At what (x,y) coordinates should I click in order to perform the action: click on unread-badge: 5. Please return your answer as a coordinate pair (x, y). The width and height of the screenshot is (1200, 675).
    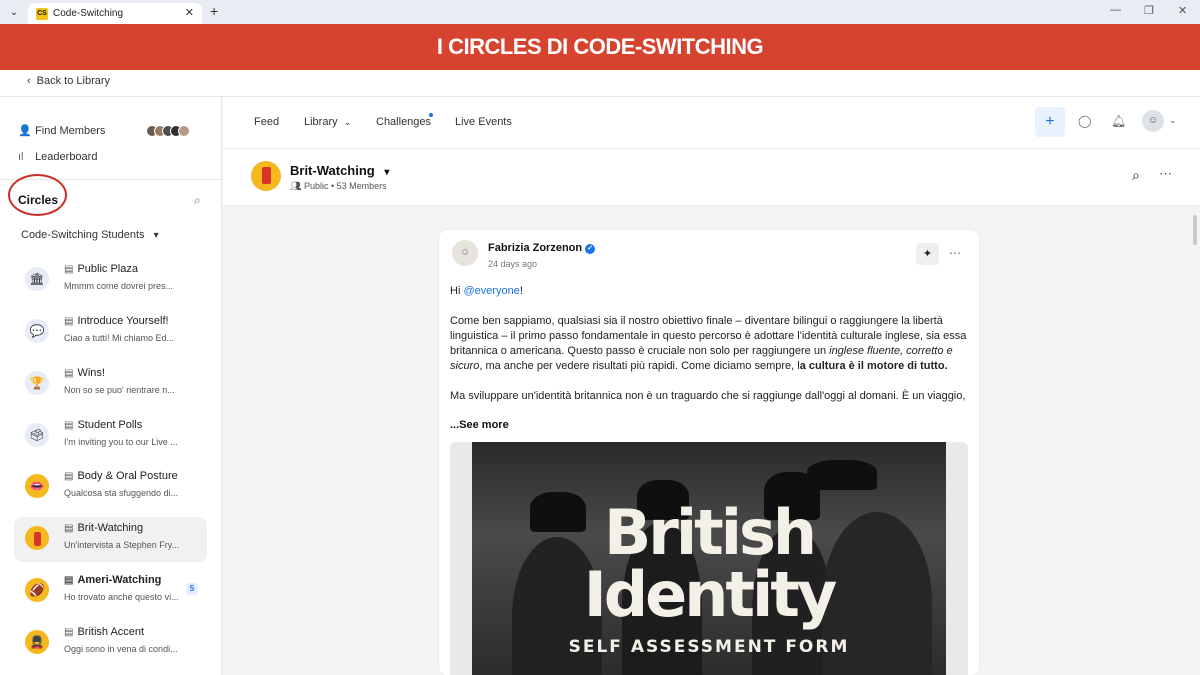
    Looking at the image, I should click on (192, 589).